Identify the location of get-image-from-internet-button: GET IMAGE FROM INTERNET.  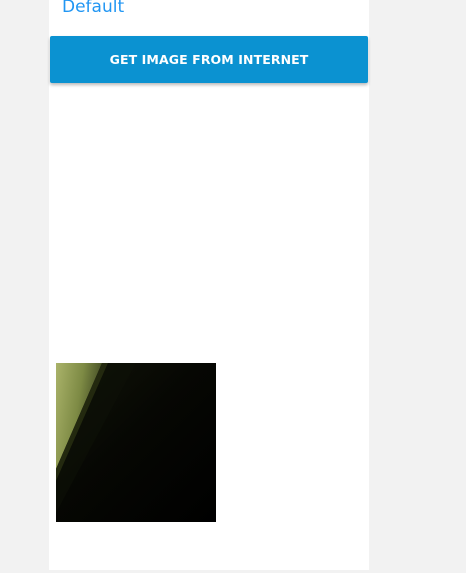
(209, 59).